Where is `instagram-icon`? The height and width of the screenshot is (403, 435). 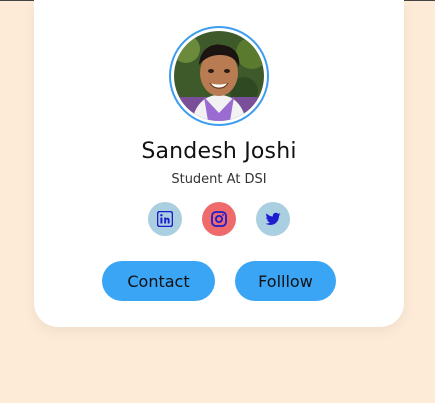 instagram-icon is located at coordinates (219, 219).